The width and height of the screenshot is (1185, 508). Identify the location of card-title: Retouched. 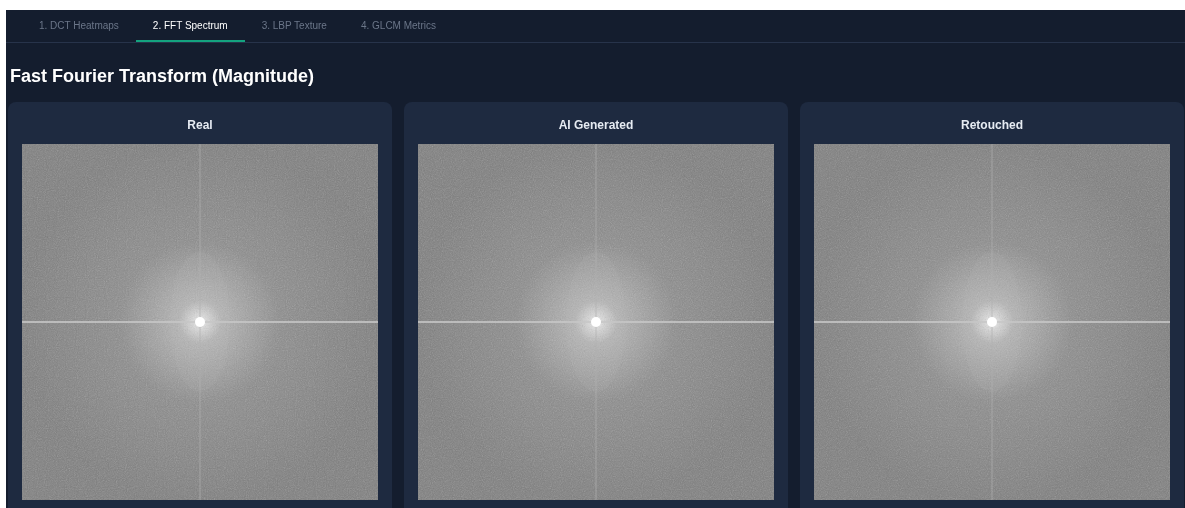
(992, 125).